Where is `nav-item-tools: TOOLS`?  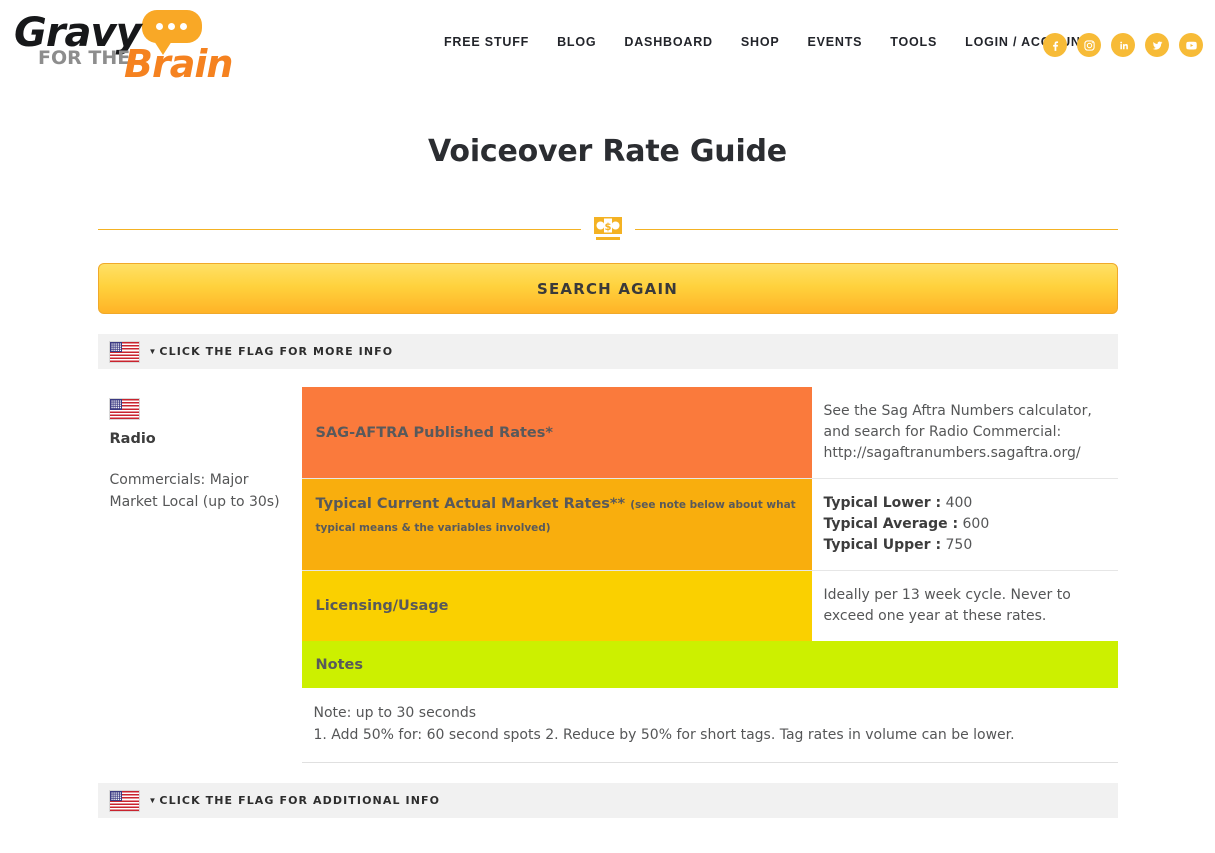 nav-item-tools: TOOLS is located at coordinates (913, 42).